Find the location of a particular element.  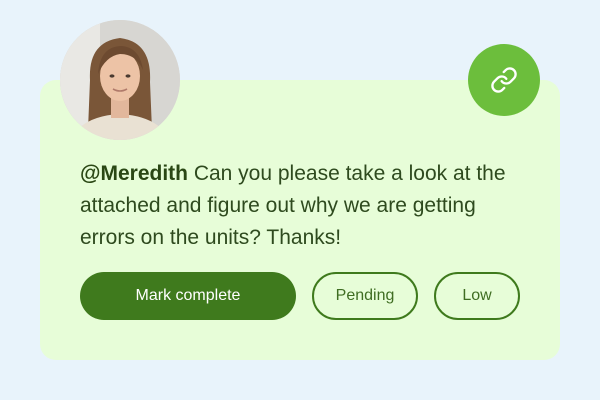

link-button is located at coordinates (504, 80).